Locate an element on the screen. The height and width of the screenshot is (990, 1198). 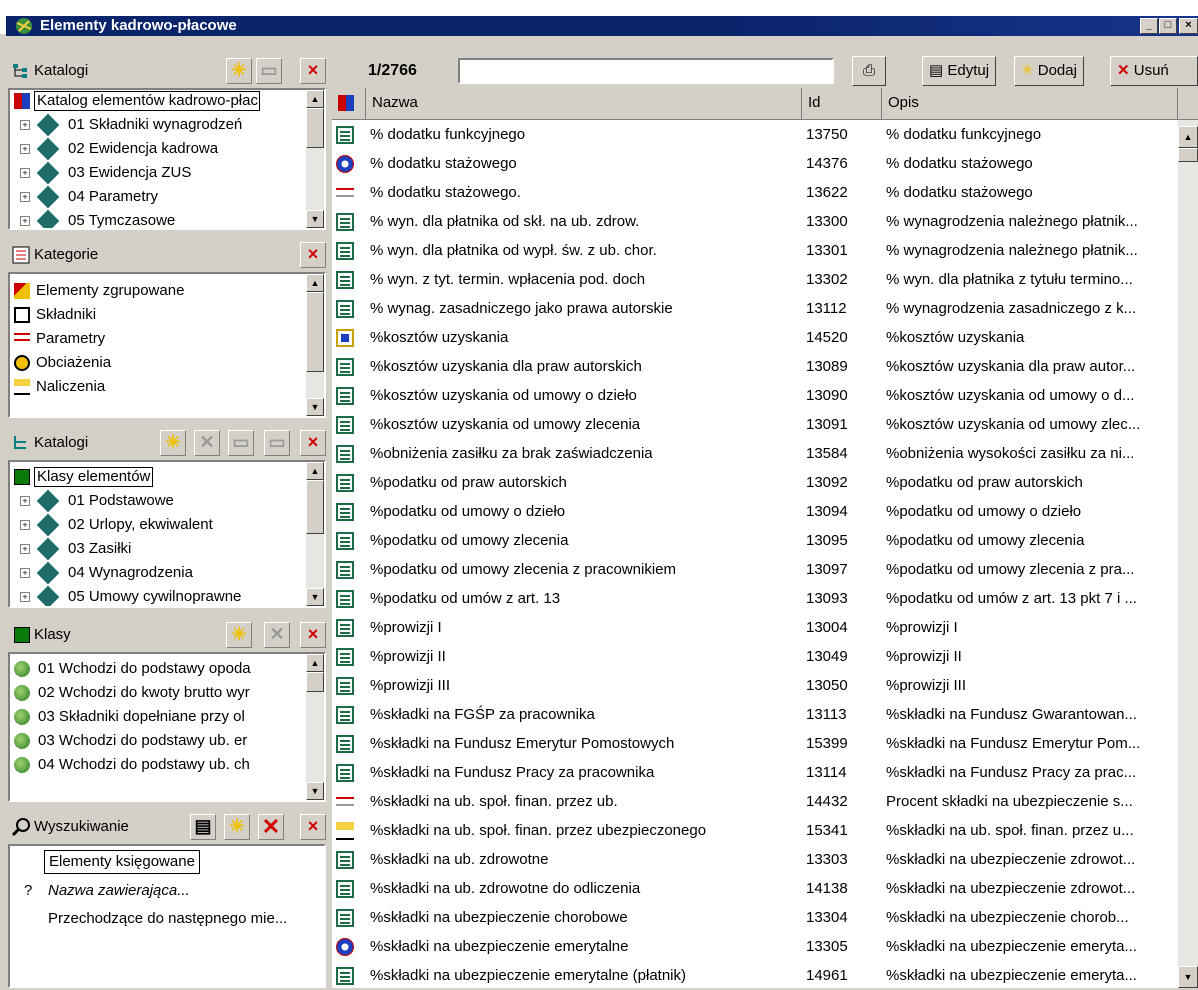
delete-class-button: × is located at coordinates (313, 635).